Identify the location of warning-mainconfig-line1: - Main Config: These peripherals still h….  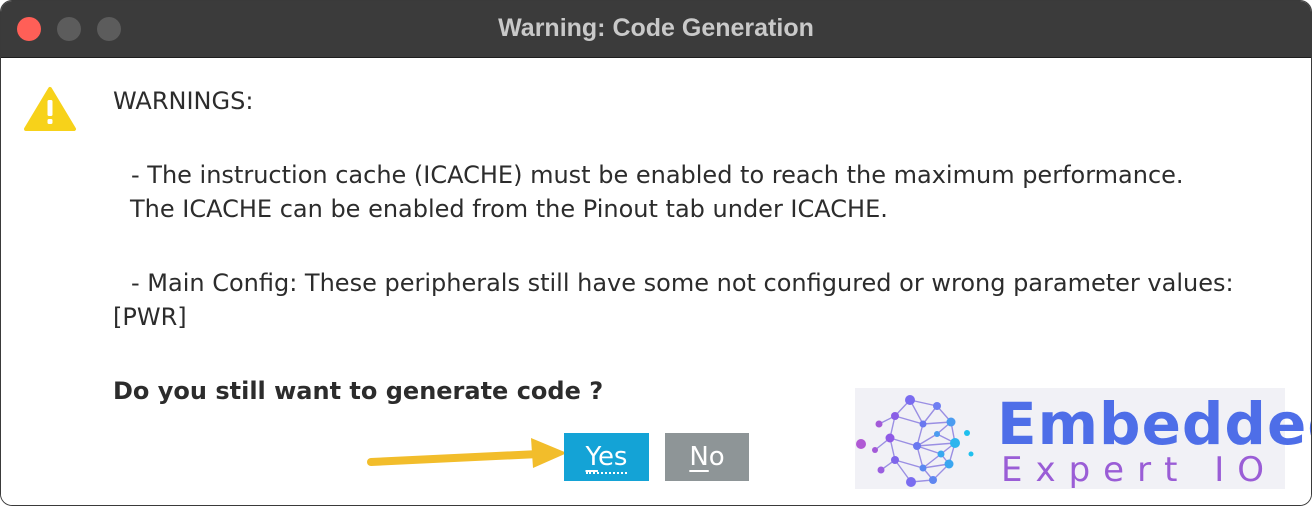
(682, 283).